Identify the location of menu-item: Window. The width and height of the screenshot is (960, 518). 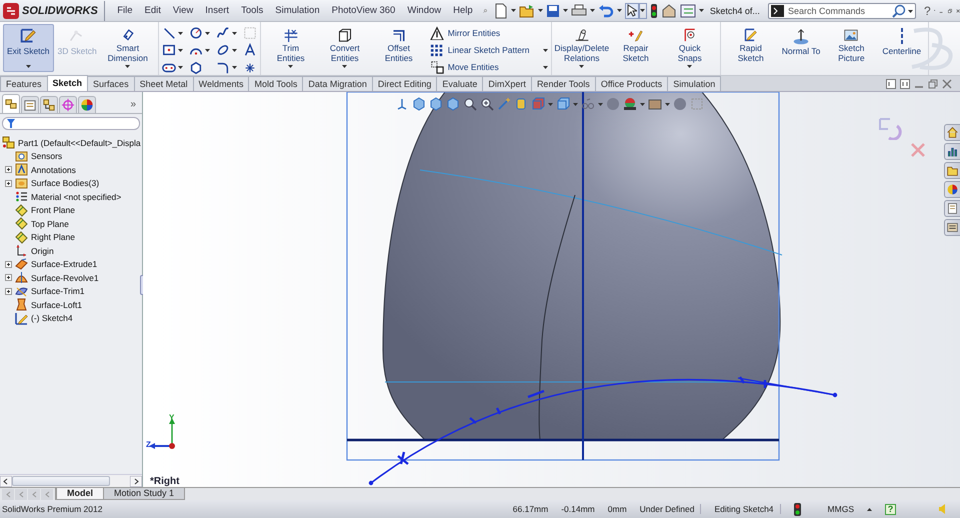
(424, 10).